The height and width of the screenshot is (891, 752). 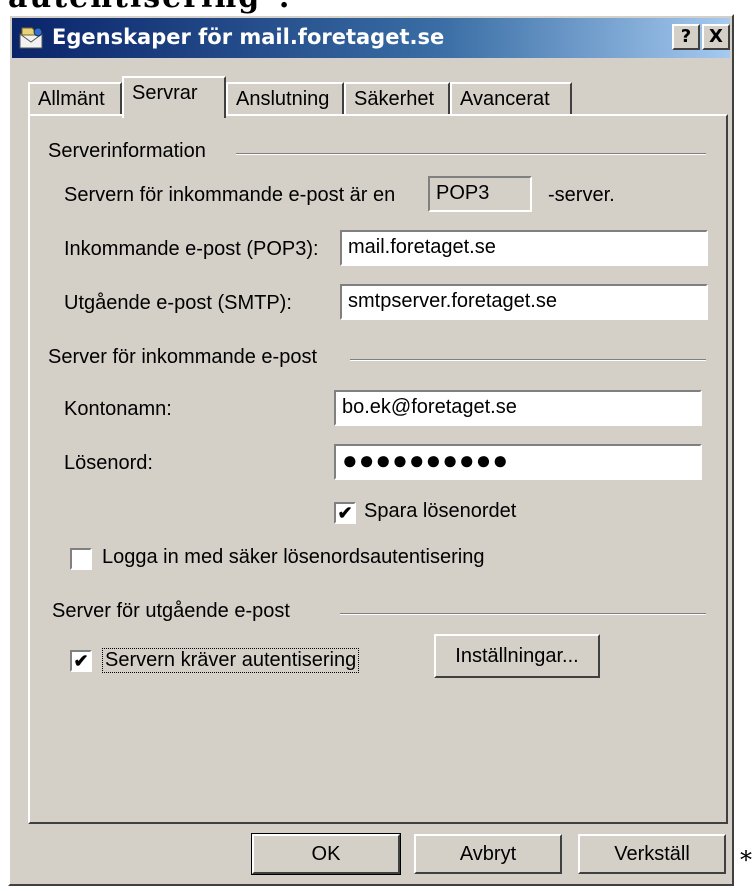 I want to click on account-name-input: bo.ek@foretaget.se, so click(x=518, y=408).